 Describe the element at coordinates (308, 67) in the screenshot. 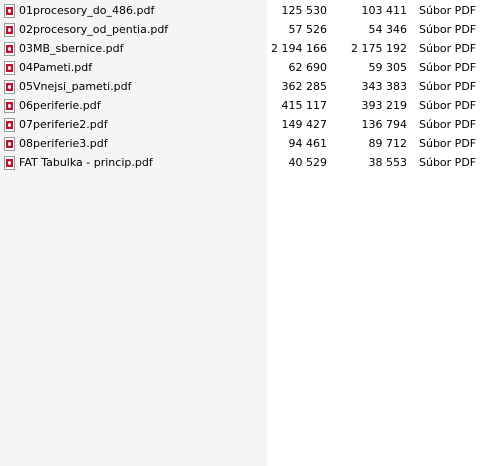

I see `file-size: 62 690` at that location.